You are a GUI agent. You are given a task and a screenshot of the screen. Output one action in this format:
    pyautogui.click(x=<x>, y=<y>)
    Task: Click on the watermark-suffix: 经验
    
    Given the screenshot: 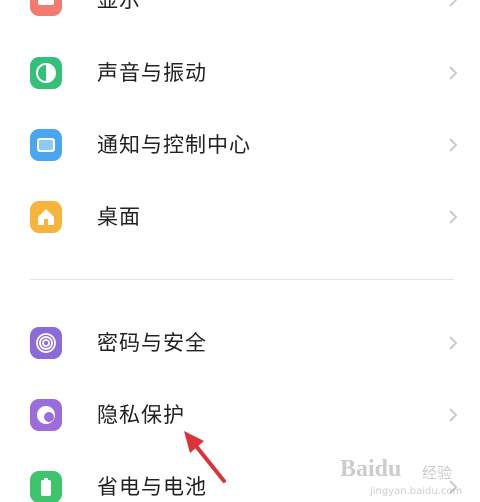 What is the action you would take?
    pyautogui.click(x=437, y=473)
    